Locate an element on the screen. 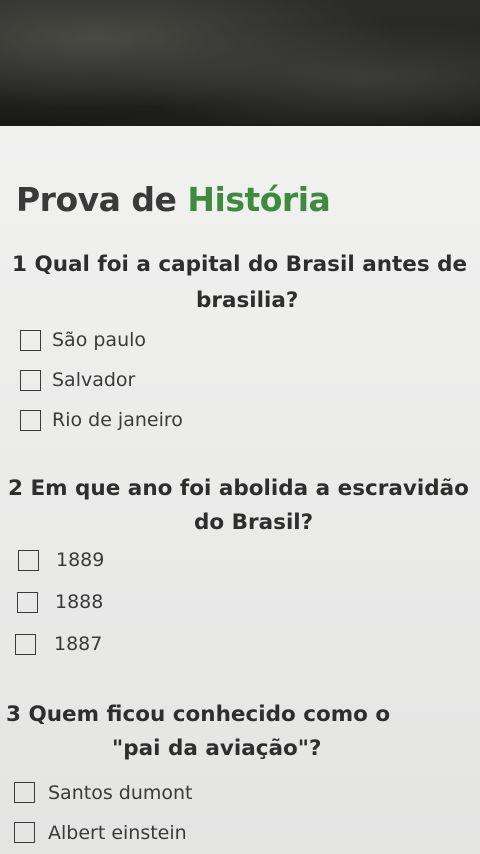 This screenshot has height=854, width=480. option-label: Santos dumont is located at coordinates (120, 793).